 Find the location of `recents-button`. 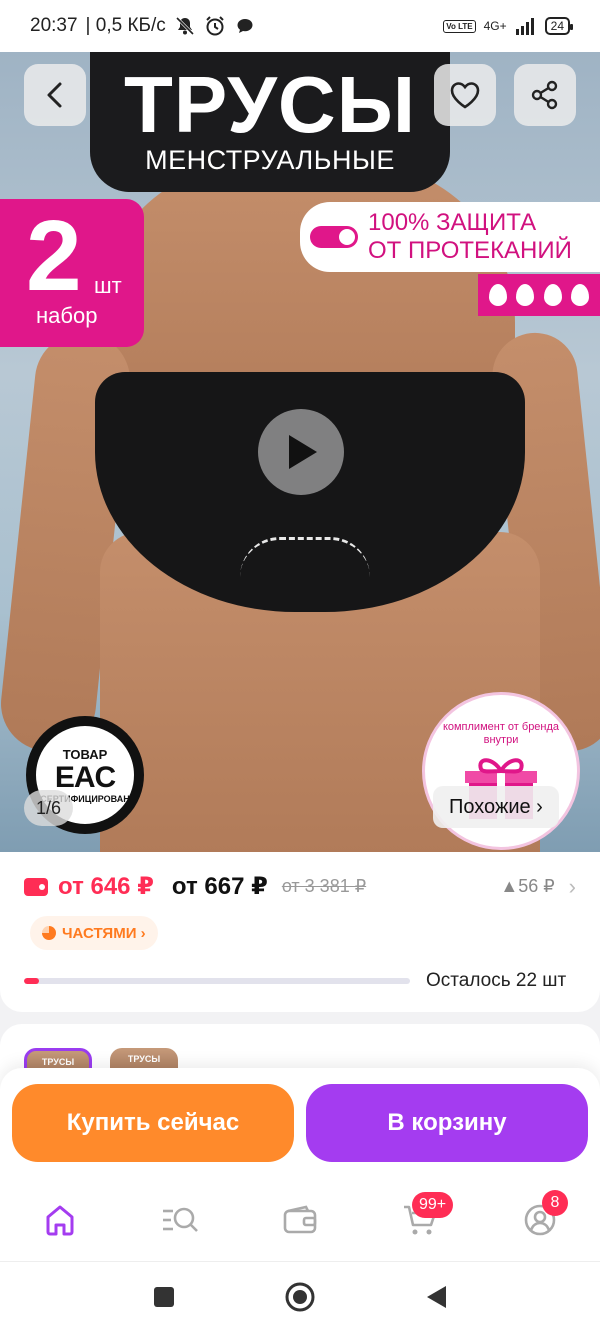

recents-button is located at coordinates (164, 1297).